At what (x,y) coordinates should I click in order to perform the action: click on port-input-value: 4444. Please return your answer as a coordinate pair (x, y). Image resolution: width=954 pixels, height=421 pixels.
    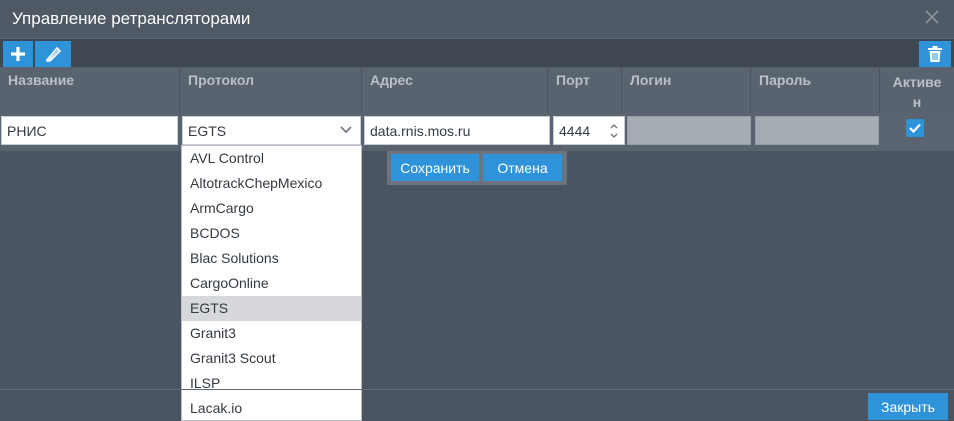
    Looking at the image, I should click on (575, 131).